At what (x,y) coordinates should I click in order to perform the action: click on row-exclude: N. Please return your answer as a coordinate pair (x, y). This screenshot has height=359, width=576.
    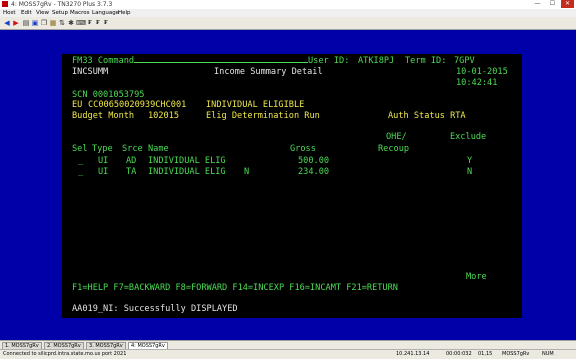
    Looking at the image, I should click on (470, 172).